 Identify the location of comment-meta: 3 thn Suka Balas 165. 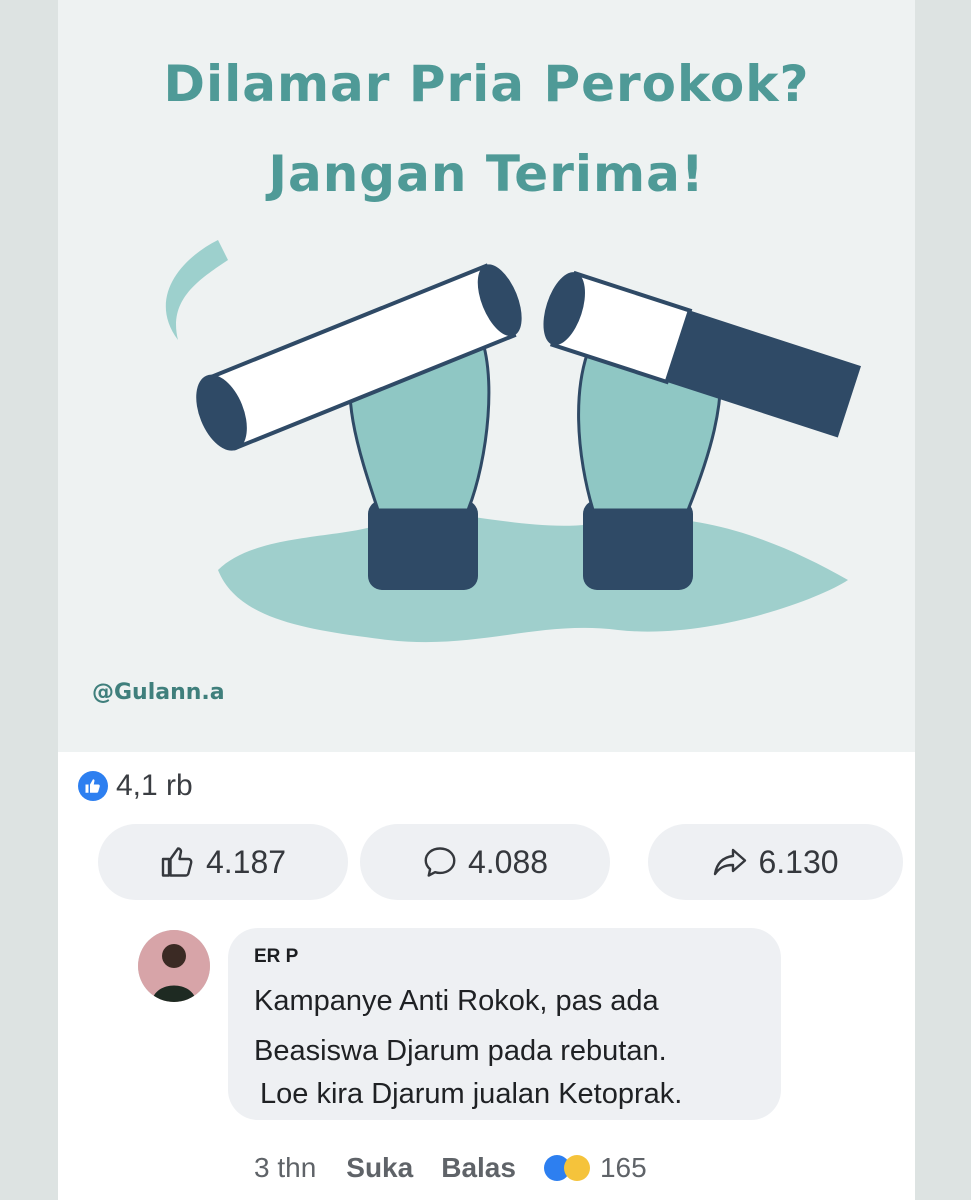
(450, 1168).